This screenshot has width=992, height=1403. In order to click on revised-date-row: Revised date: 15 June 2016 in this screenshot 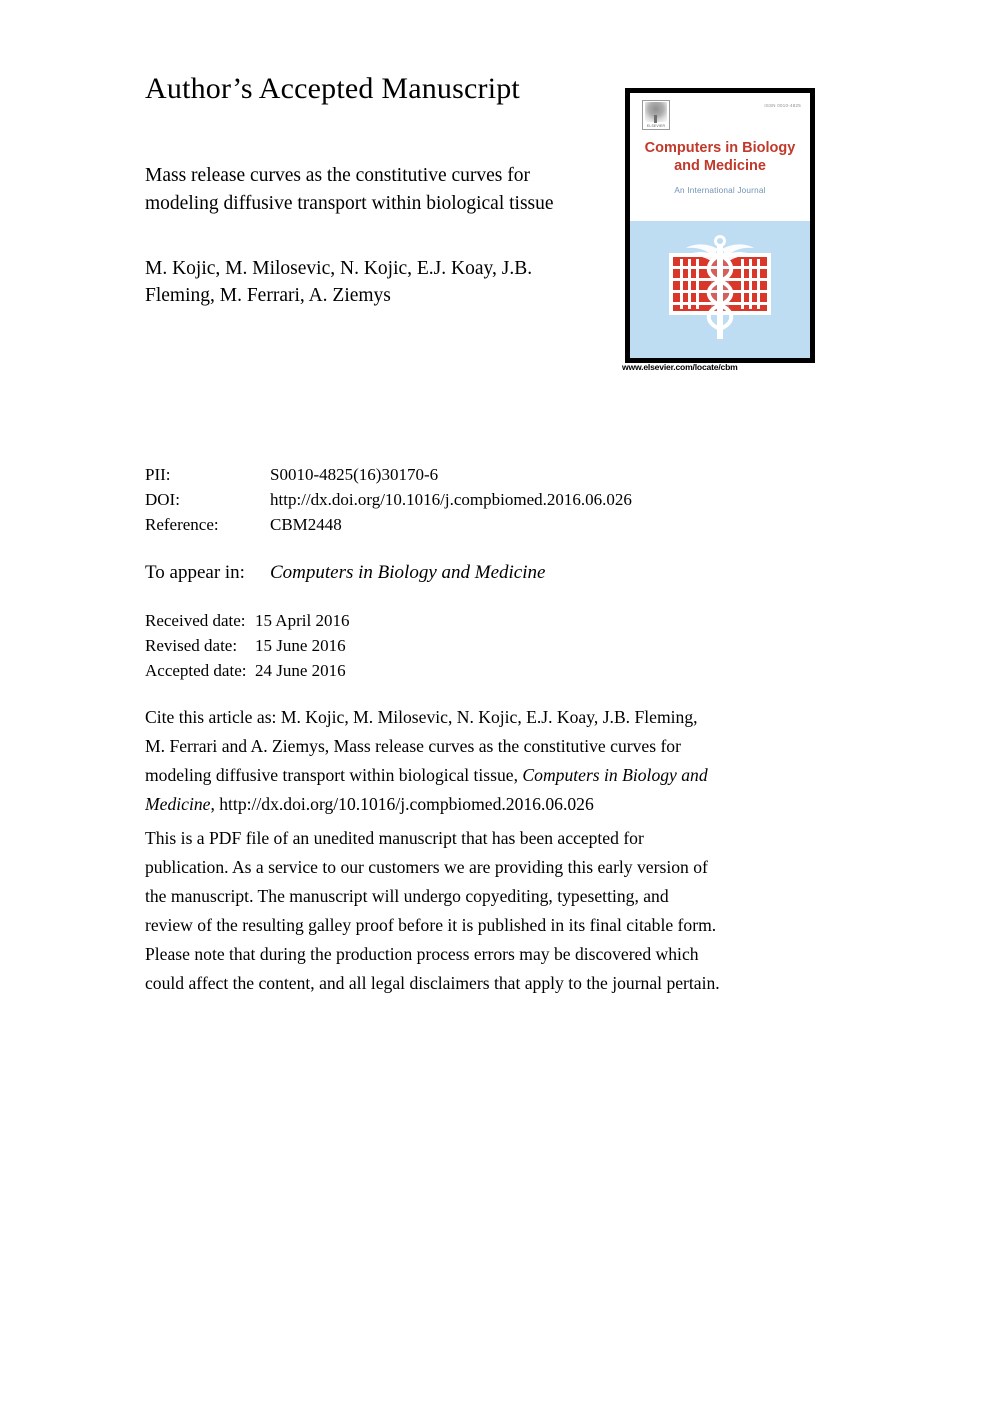, I will do `click(247, 645)`.